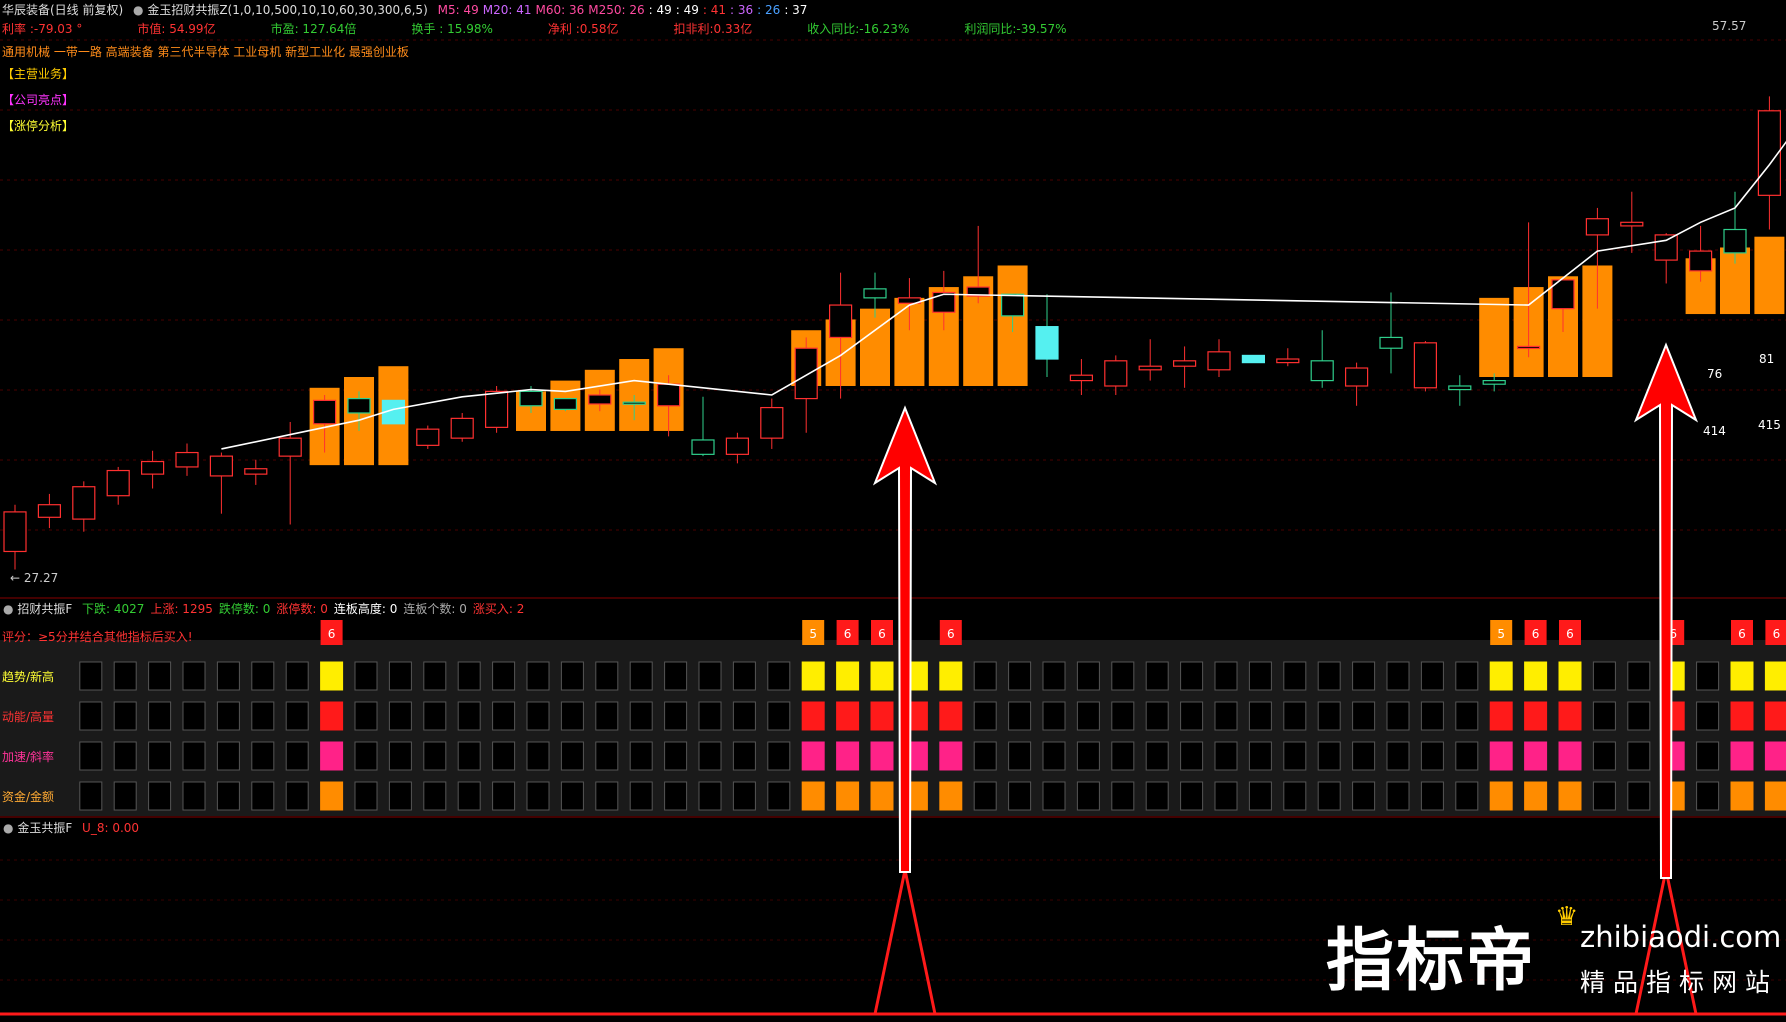 This screenshot has width=1786, height=1022. I want to click on ma-value-1: M20: 41, so click(507, 10).